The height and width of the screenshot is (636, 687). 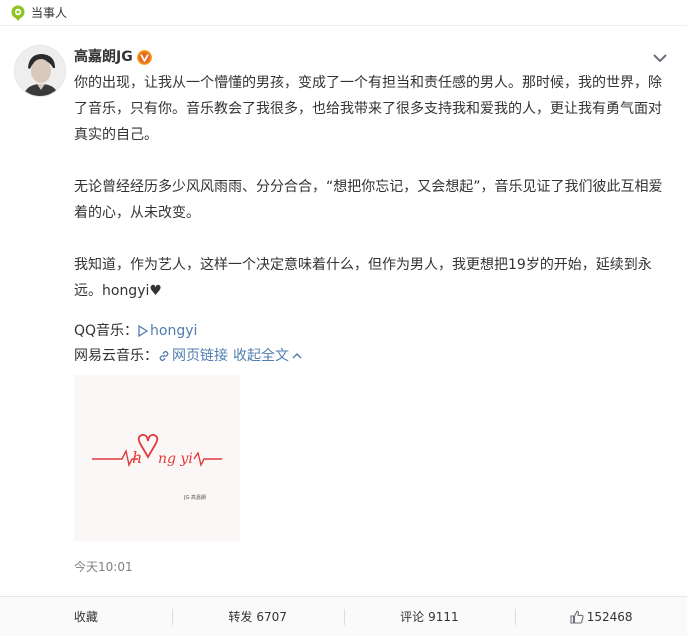 I want to click on handwriting-h: h, so click(x=137, y=457).